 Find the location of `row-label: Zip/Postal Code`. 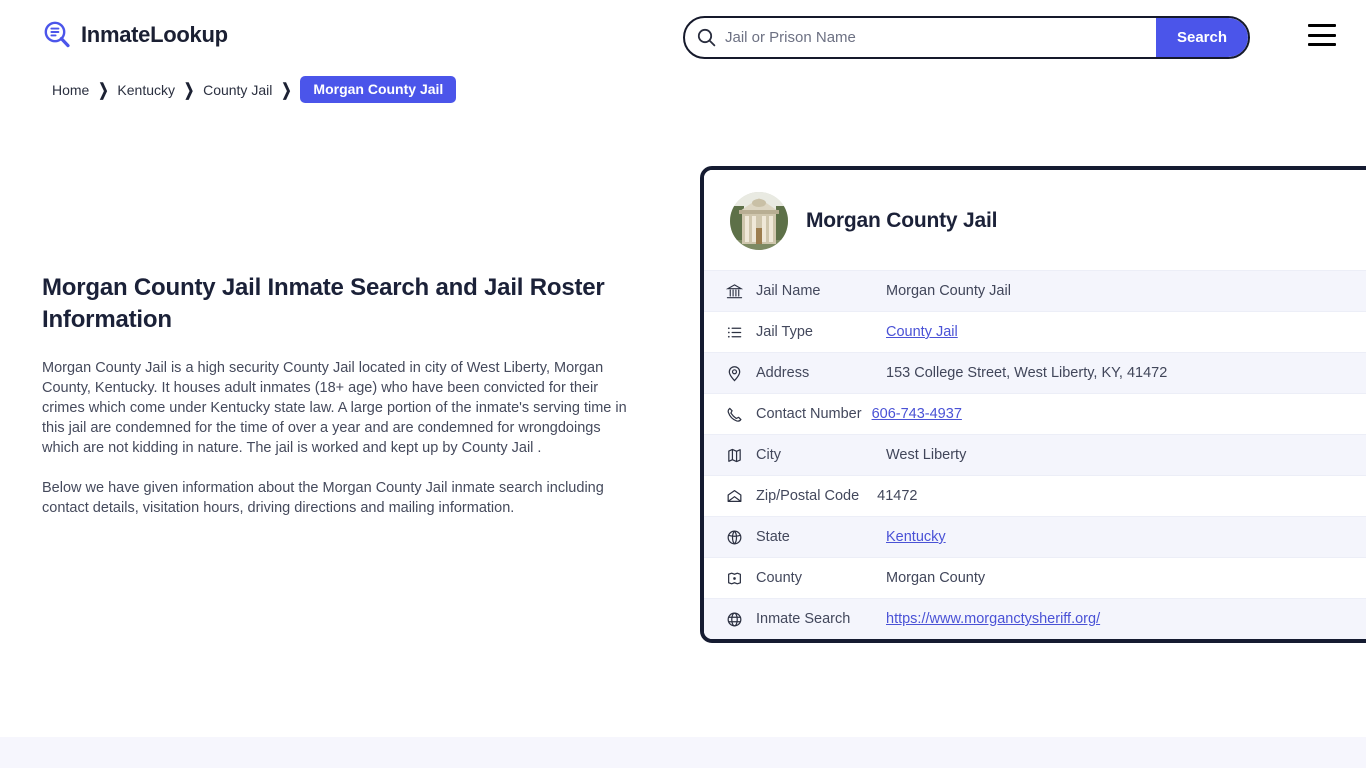

row-label: Zip/Postal Code is located at coordinates (808, 496).